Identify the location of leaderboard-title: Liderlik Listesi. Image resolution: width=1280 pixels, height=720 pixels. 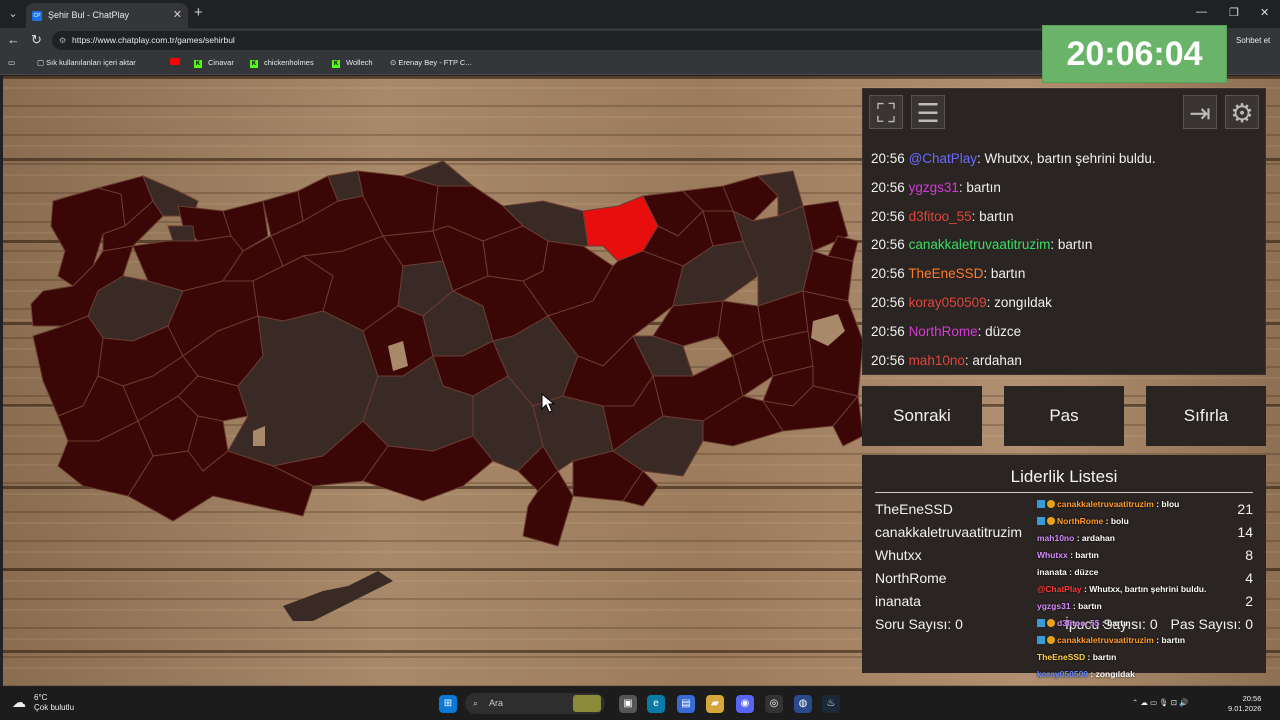
(1064, 476).